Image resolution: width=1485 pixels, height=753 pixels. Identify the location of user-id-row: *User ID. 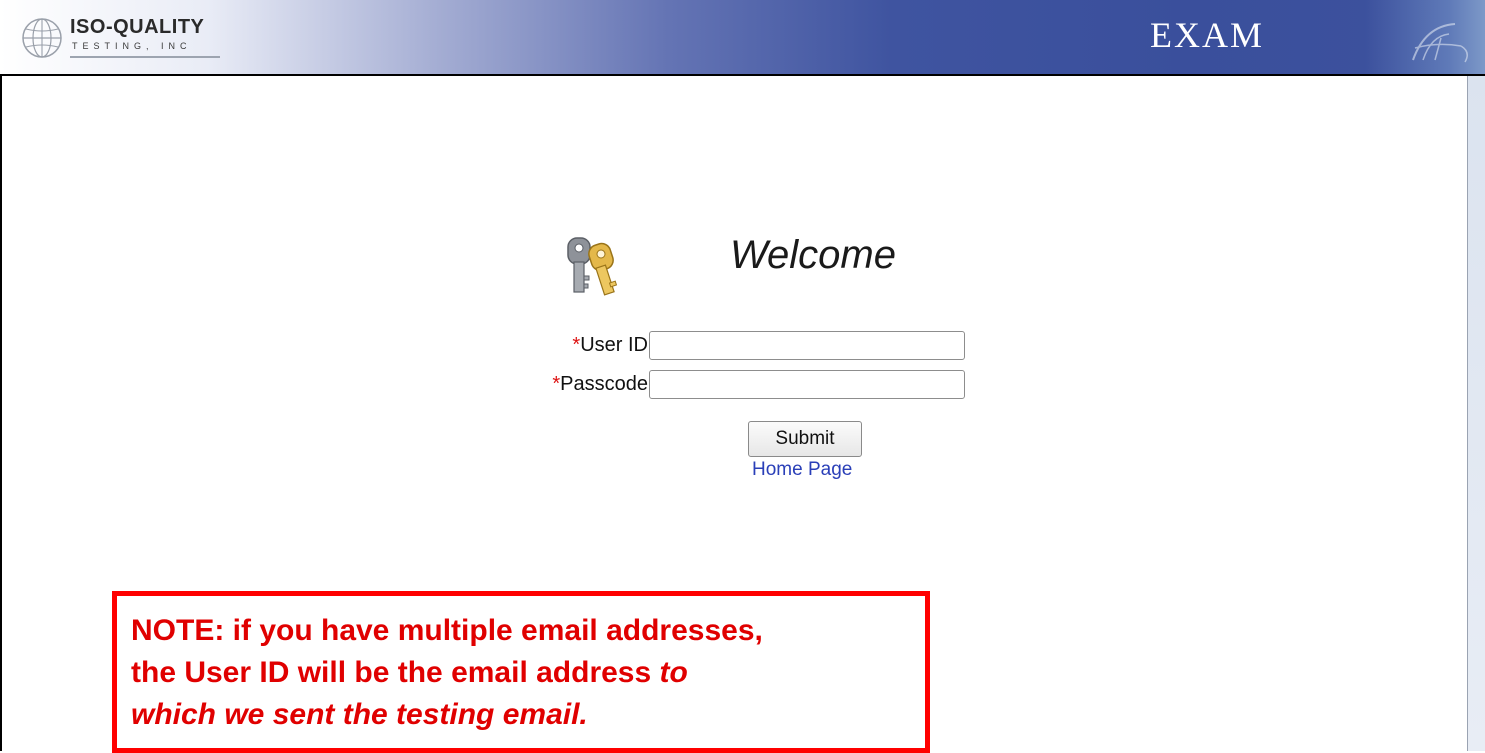
(732, 345).